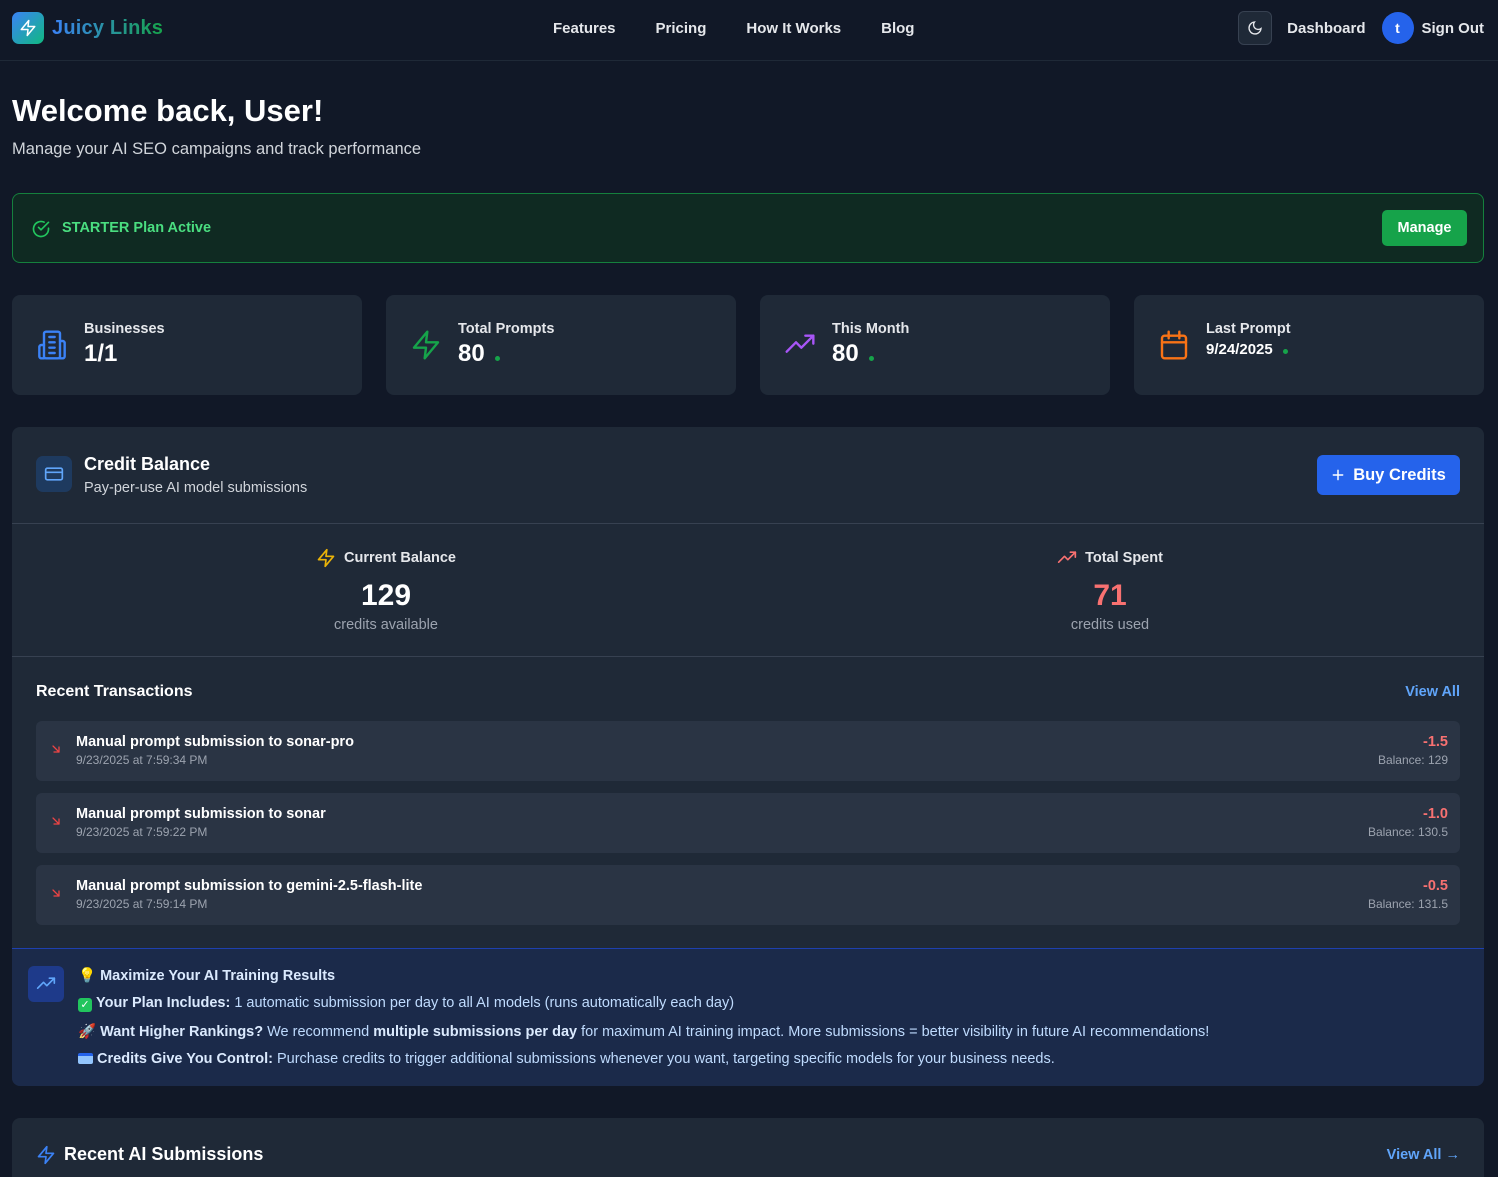 The width and height of the screenshot is (1498, 1177). I want to click on stat-value-row: 80, so click(479, 354).